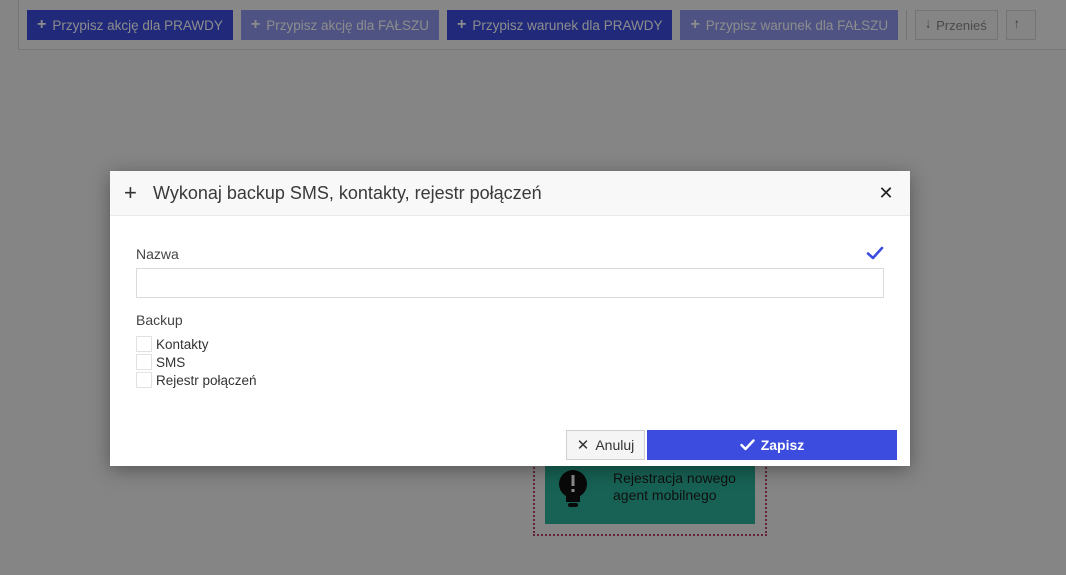 Image resolution: width=1066 pixels, height=575 pixels. Describe the element at coordinates (144, 362) in the screenshot. I see `sms-checkbox` at that location.